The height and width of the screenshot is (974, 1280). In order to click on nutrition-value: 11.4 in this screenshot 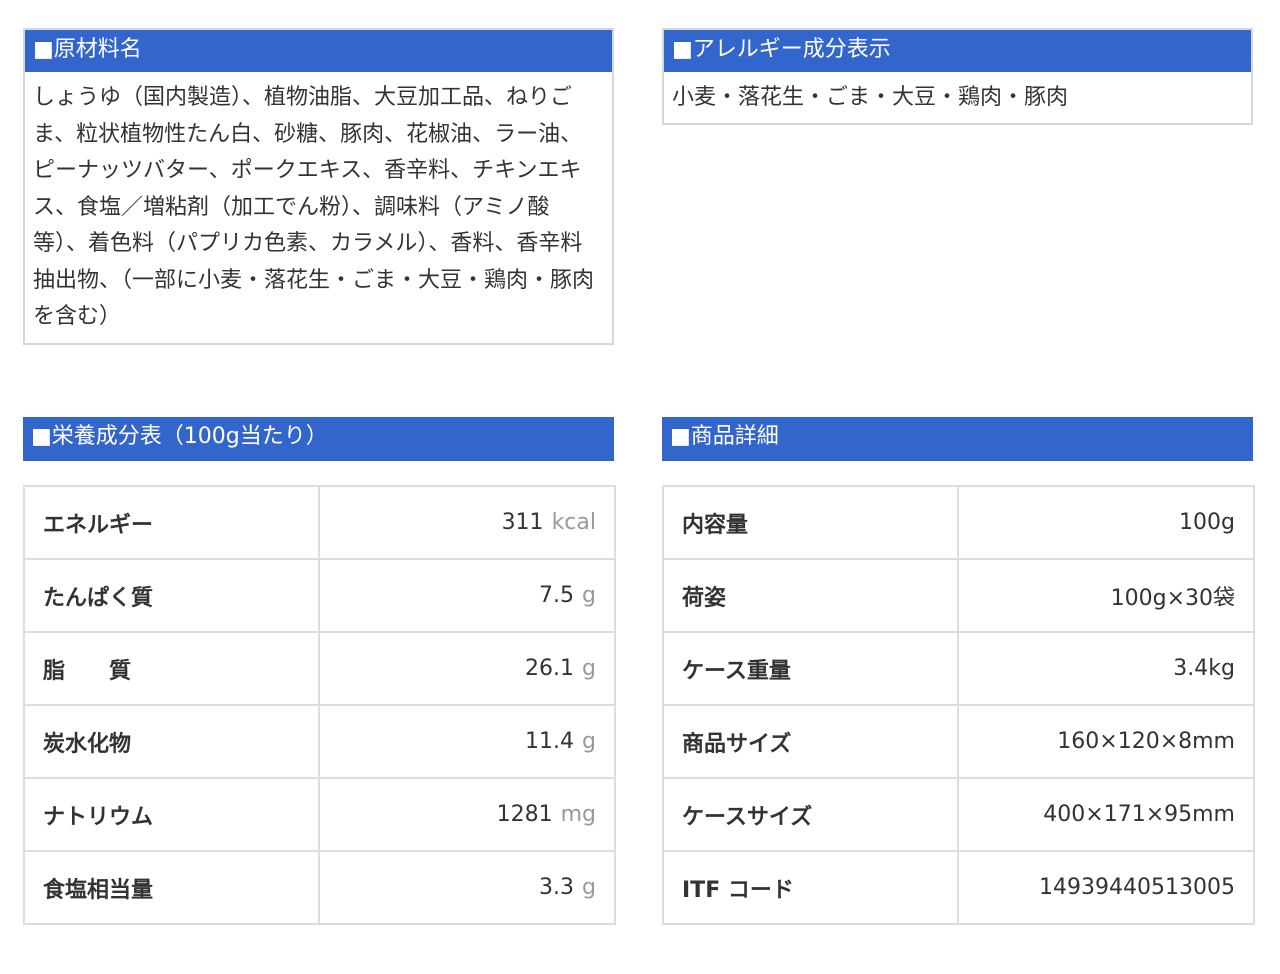, I will do `click(550, 741)`.